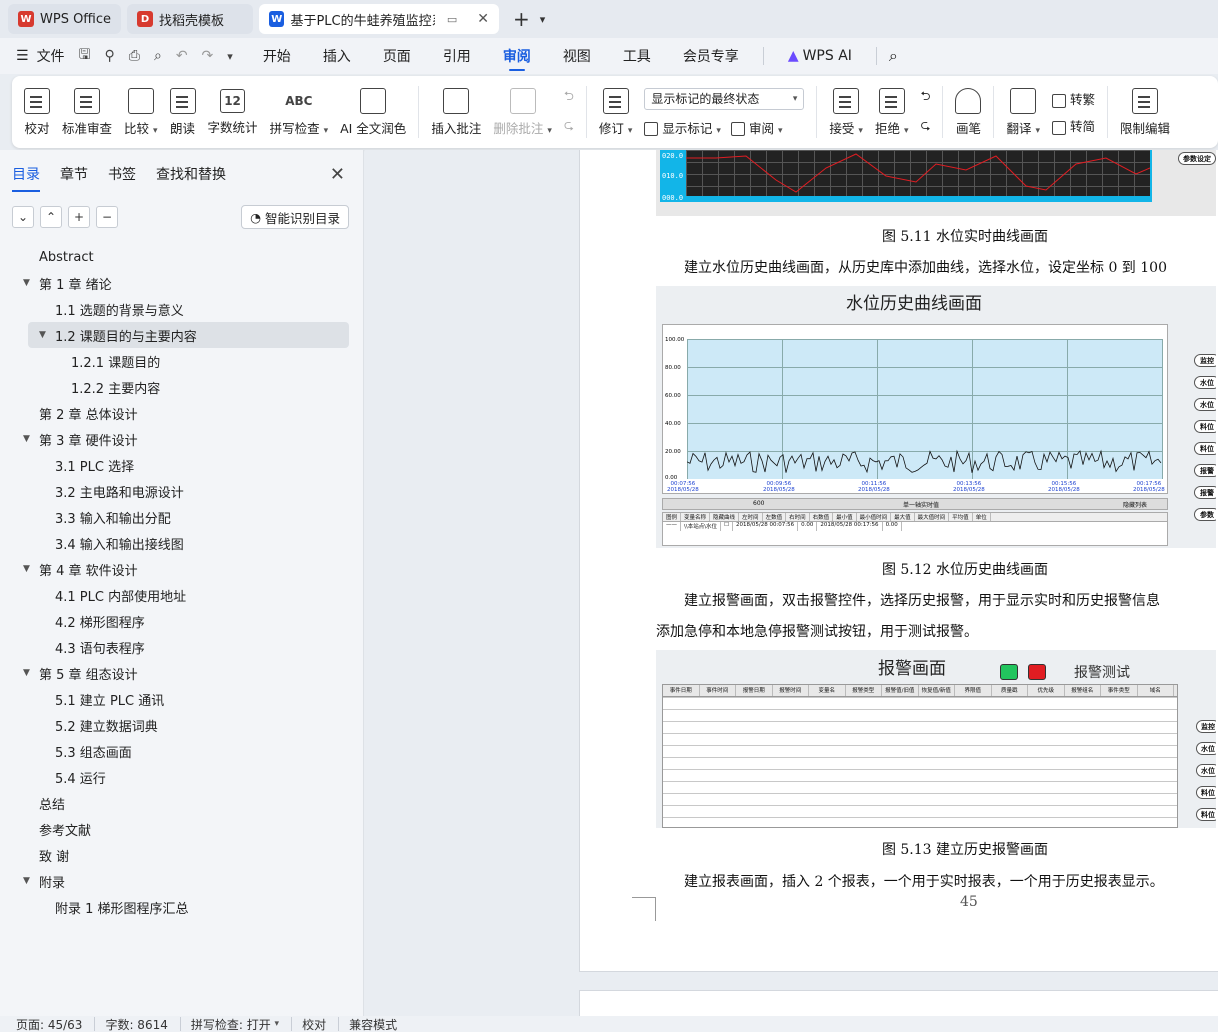 The image size is (1218, 1032). What do you see at coordinates (925, 97) in the screenshot?
I see `previous-change-icon: ⮌` at bounding box center [925, 97].